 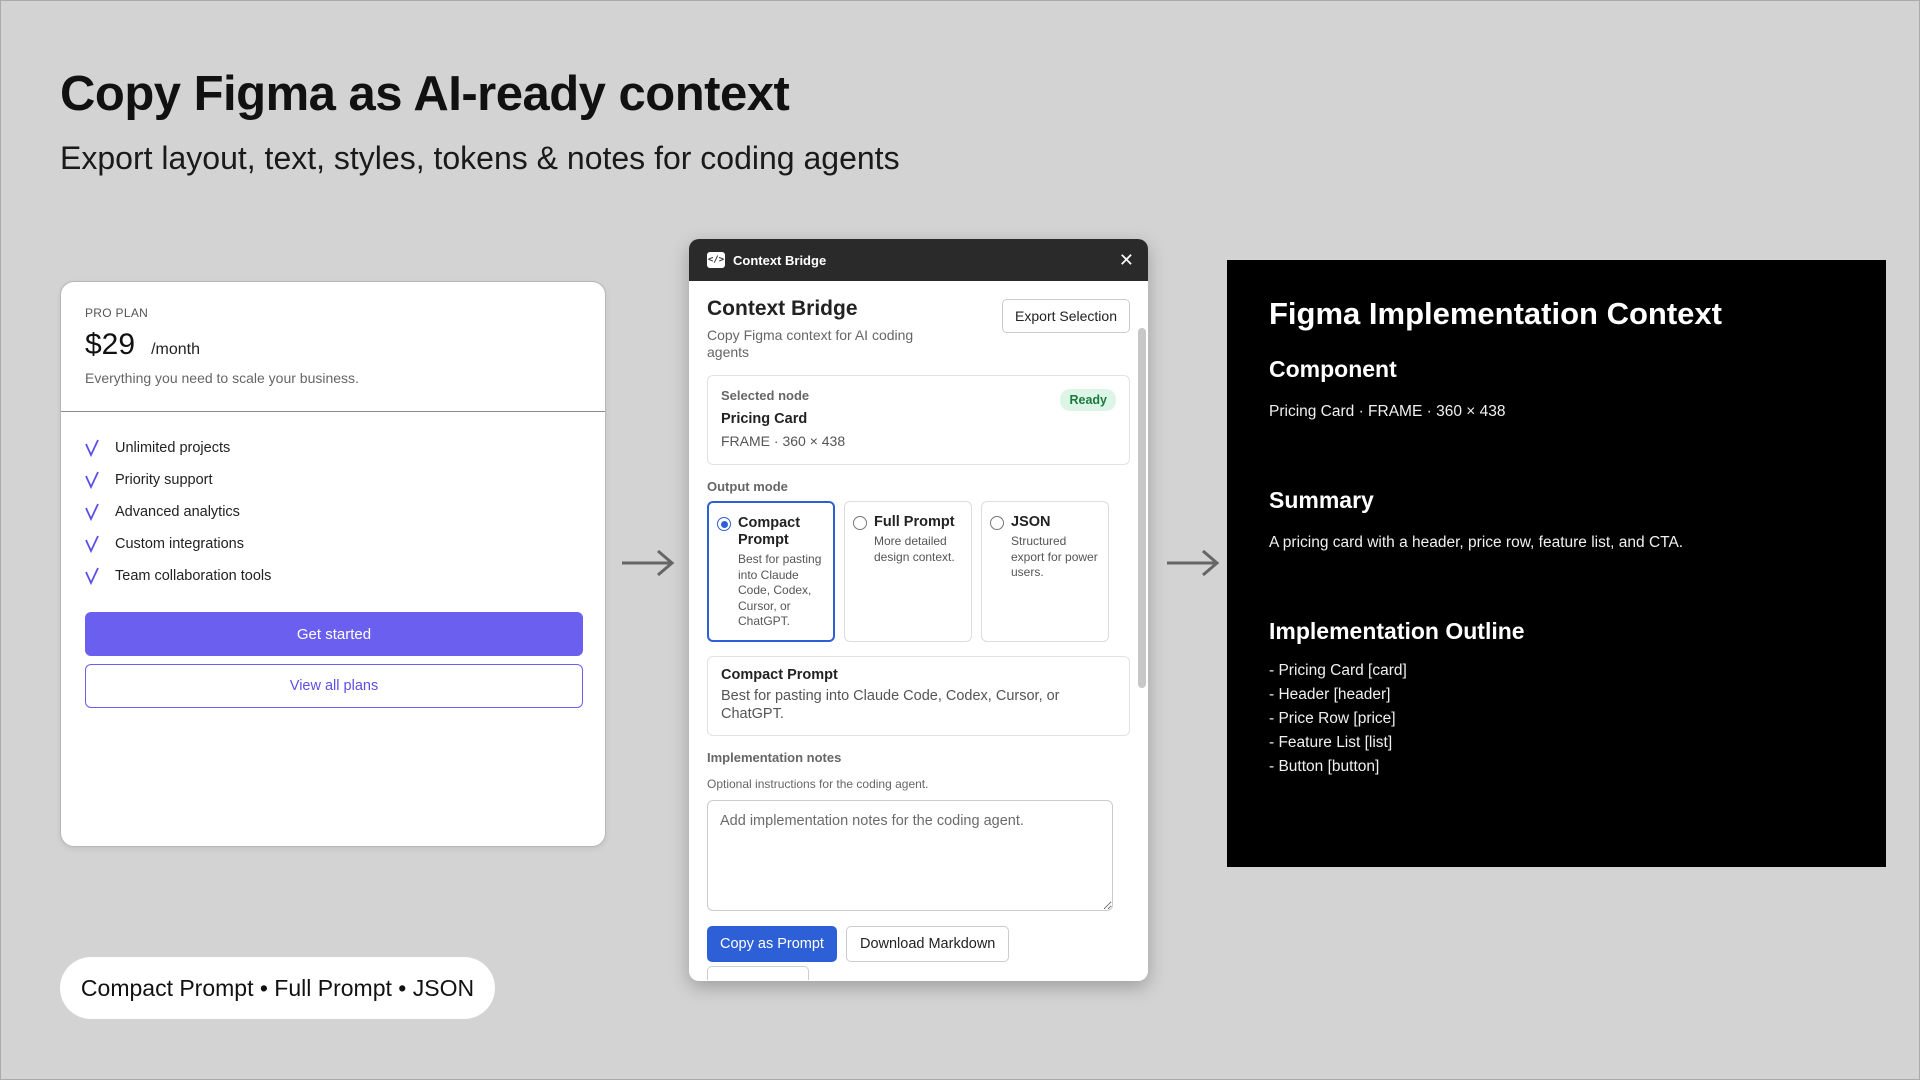 I want to click on outline-item: - Button [button], so click(x=1324, y=766).